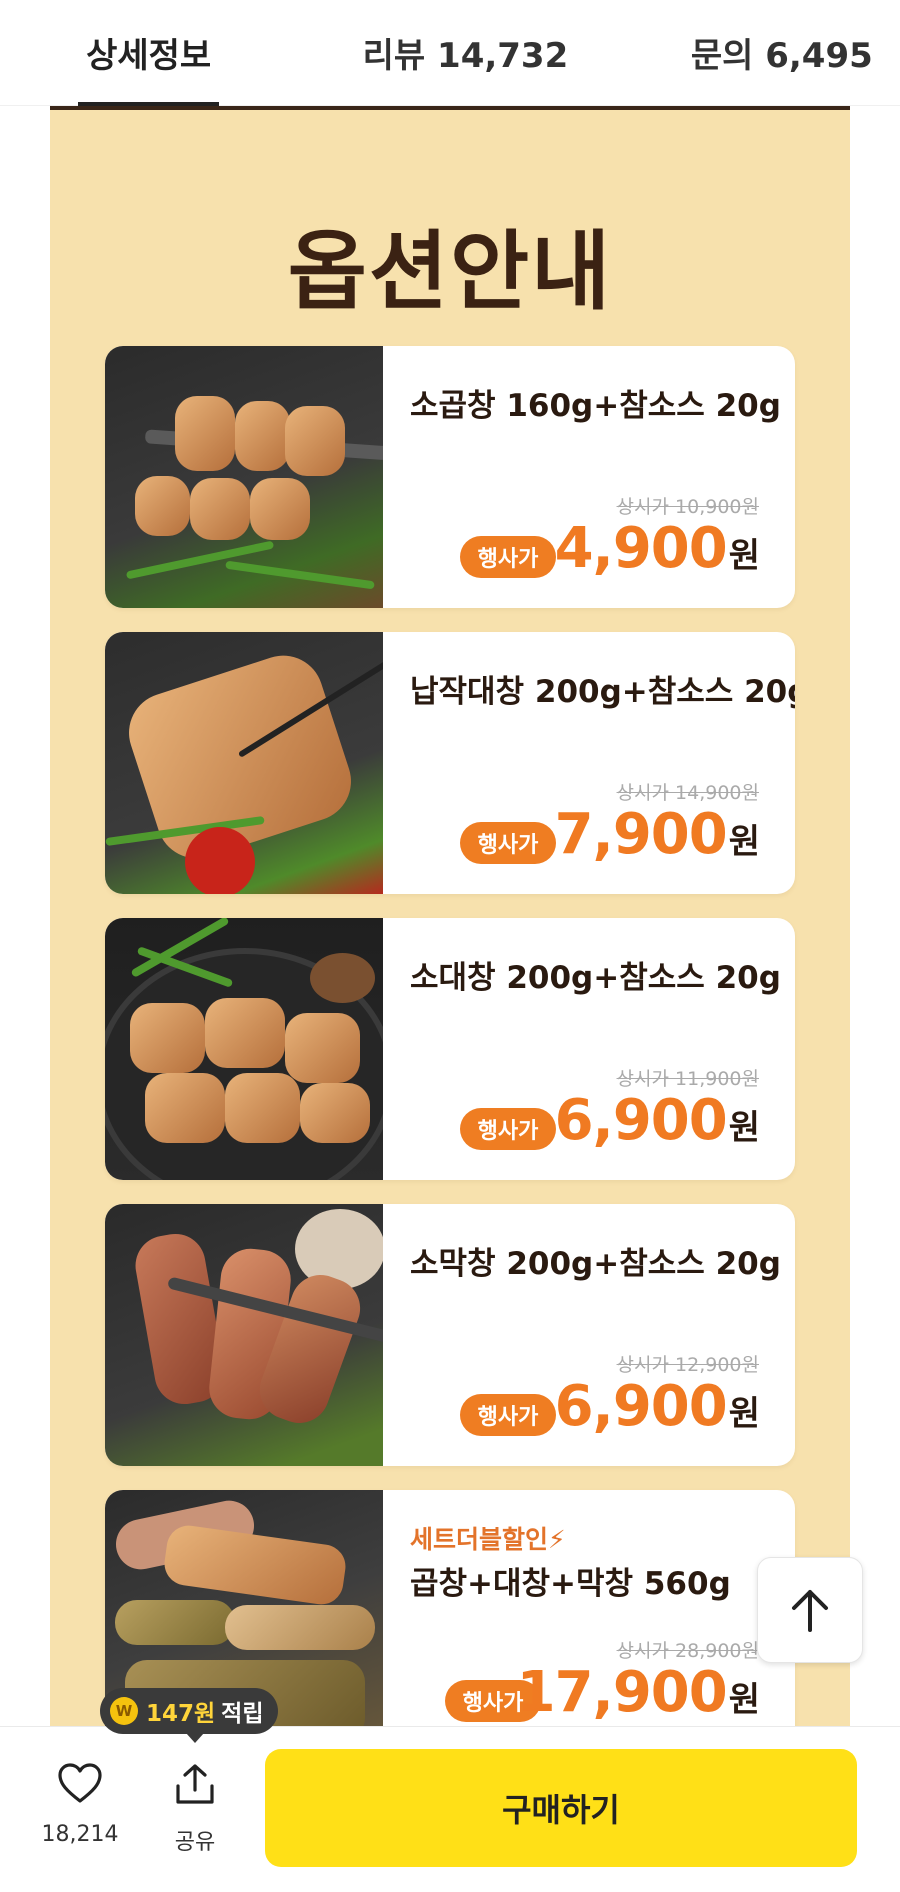 The image size is (900, 1892). I want to click on points-tooltip: W 147원 적립, so click(189, 1715).